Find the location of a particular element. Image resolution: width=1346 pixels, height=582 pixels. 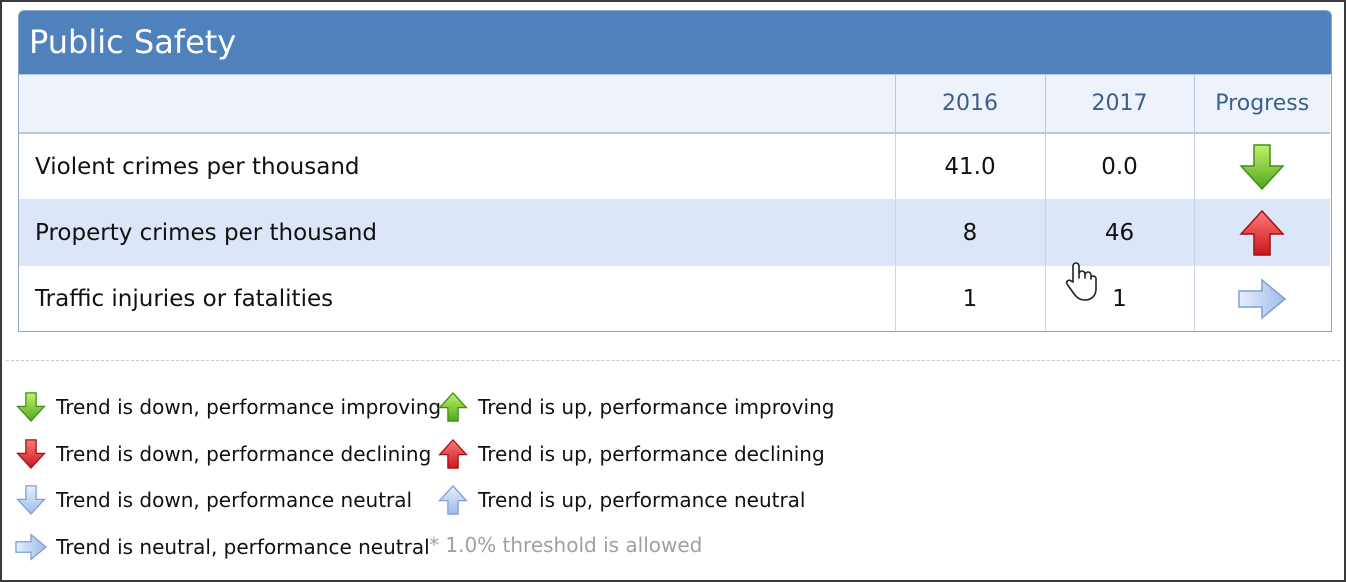

column-header-label is located at coordinates (457, 104).